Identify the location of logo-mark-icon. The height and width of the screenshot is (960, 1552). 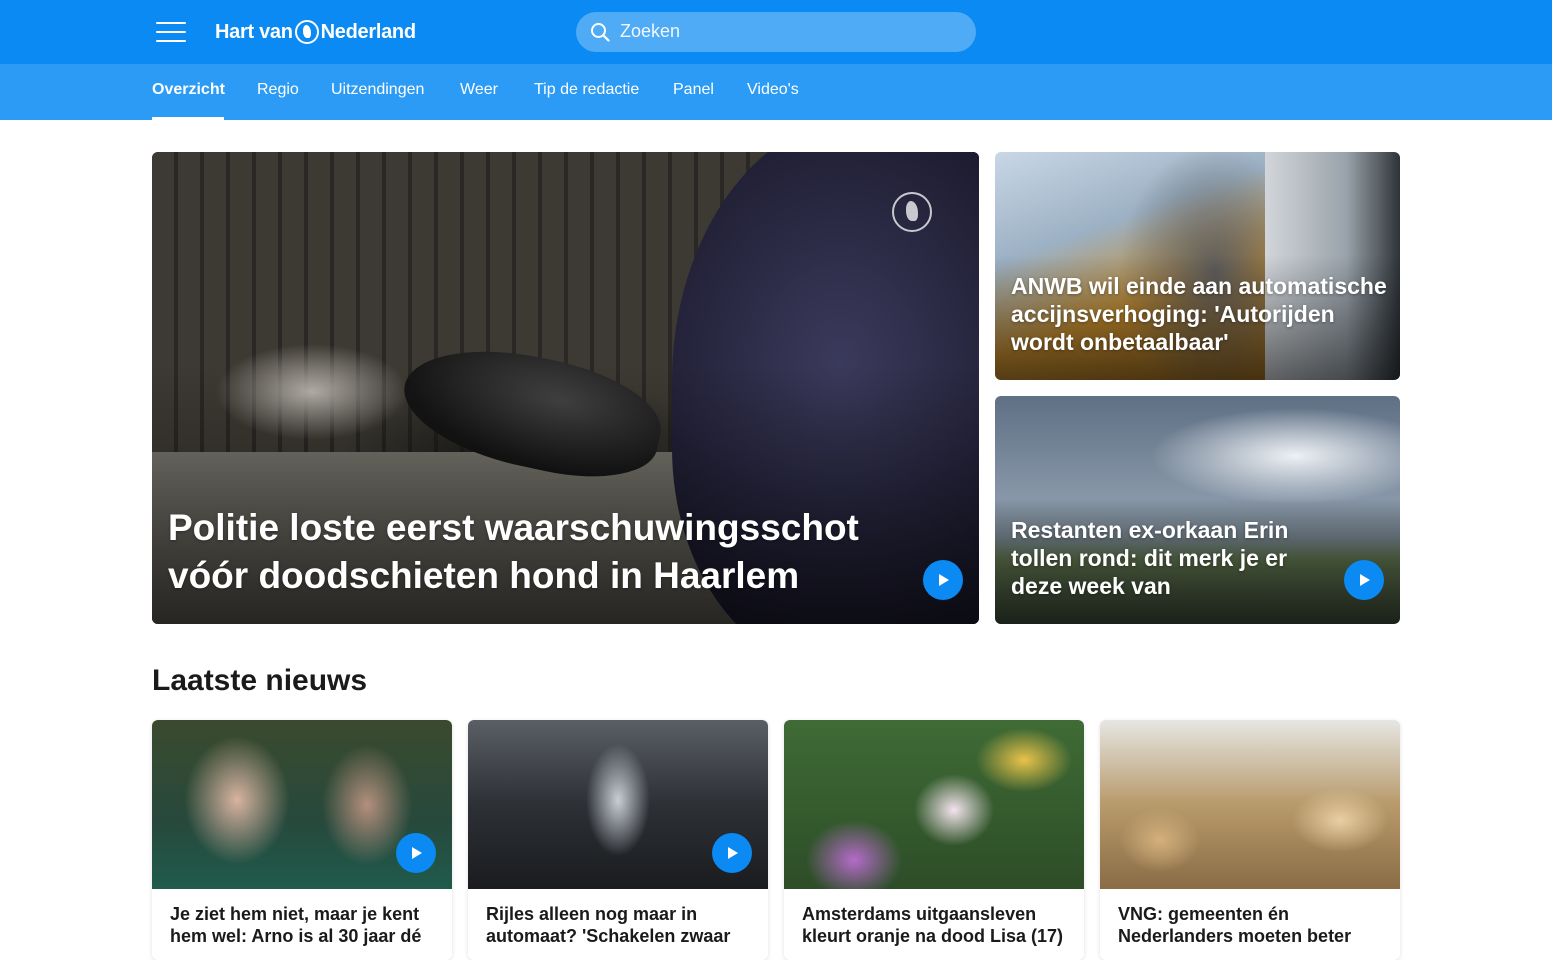
(306, 32).